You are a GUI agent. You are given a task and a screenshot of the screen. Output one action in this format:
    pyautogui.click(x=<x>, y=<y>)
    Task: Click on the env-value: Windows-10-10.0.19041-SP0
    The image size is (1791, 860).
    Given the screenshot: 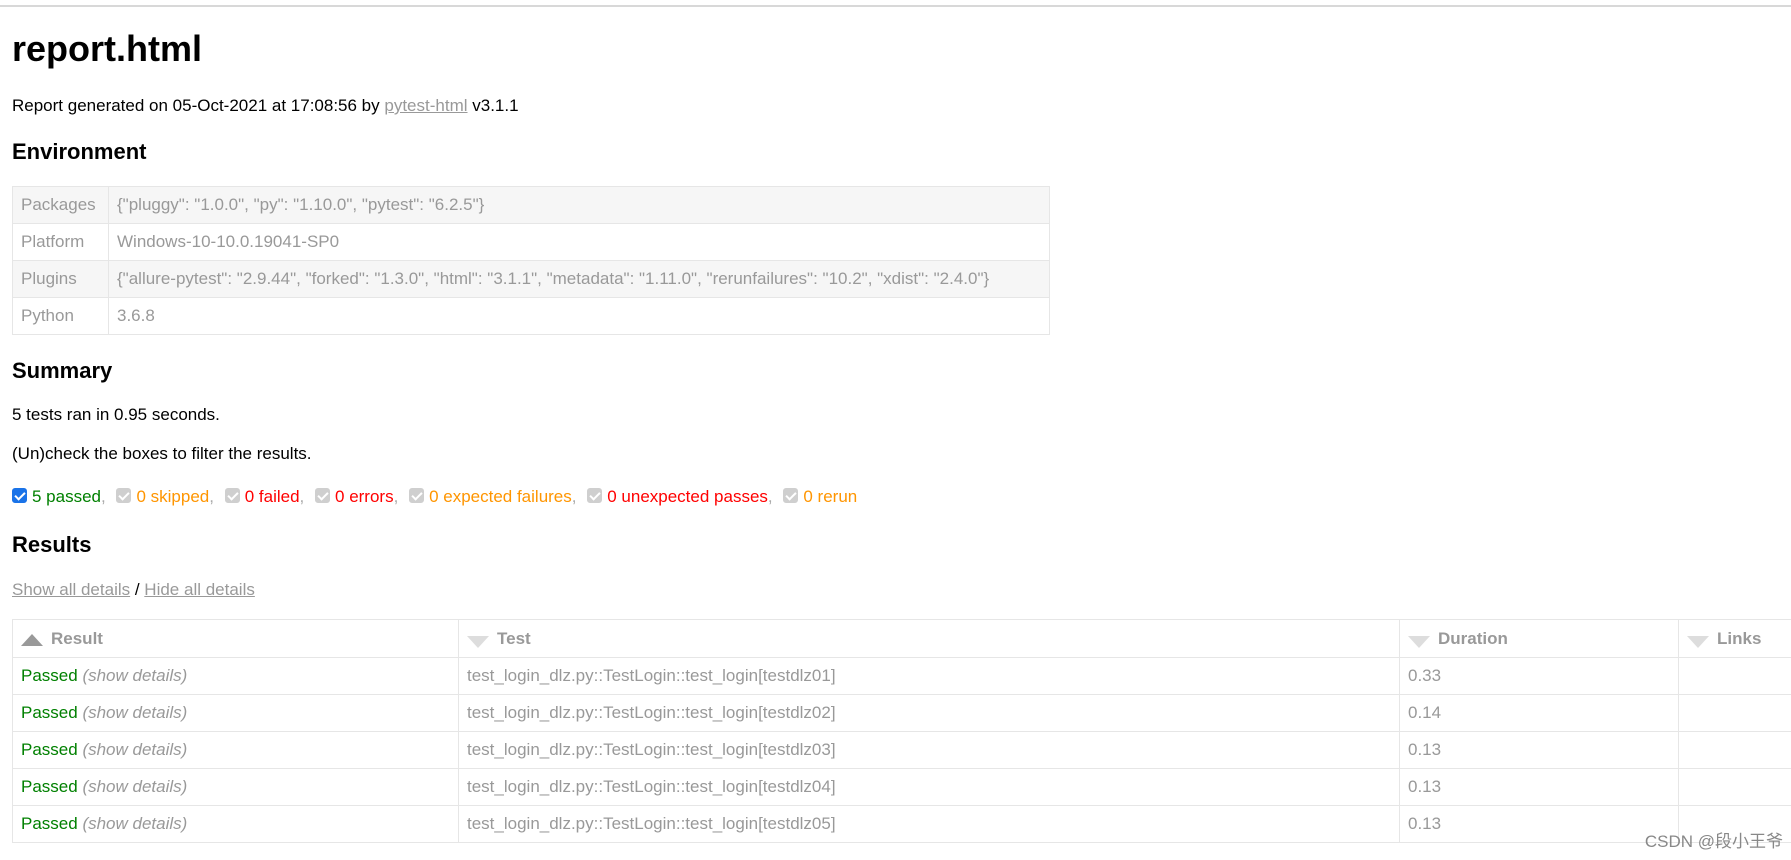 What is the action you would take?
    pyautogui.click(x=579, y=242)
    